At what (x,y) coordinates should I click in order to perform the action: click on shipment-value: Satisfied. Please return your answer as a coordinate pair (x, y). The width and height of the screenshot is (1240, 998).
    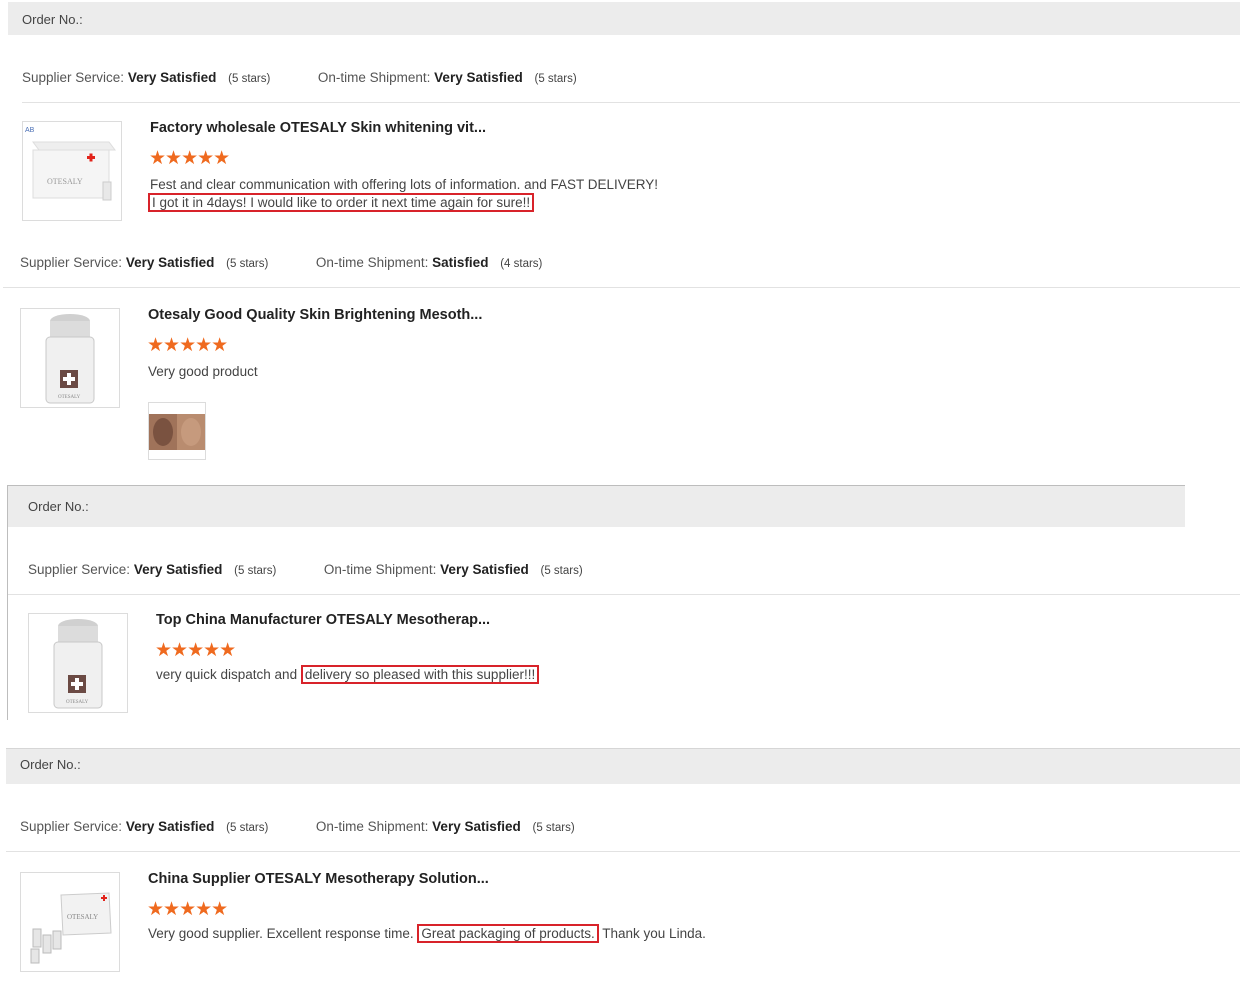
    Looking at the image, I should click on (460, 262).